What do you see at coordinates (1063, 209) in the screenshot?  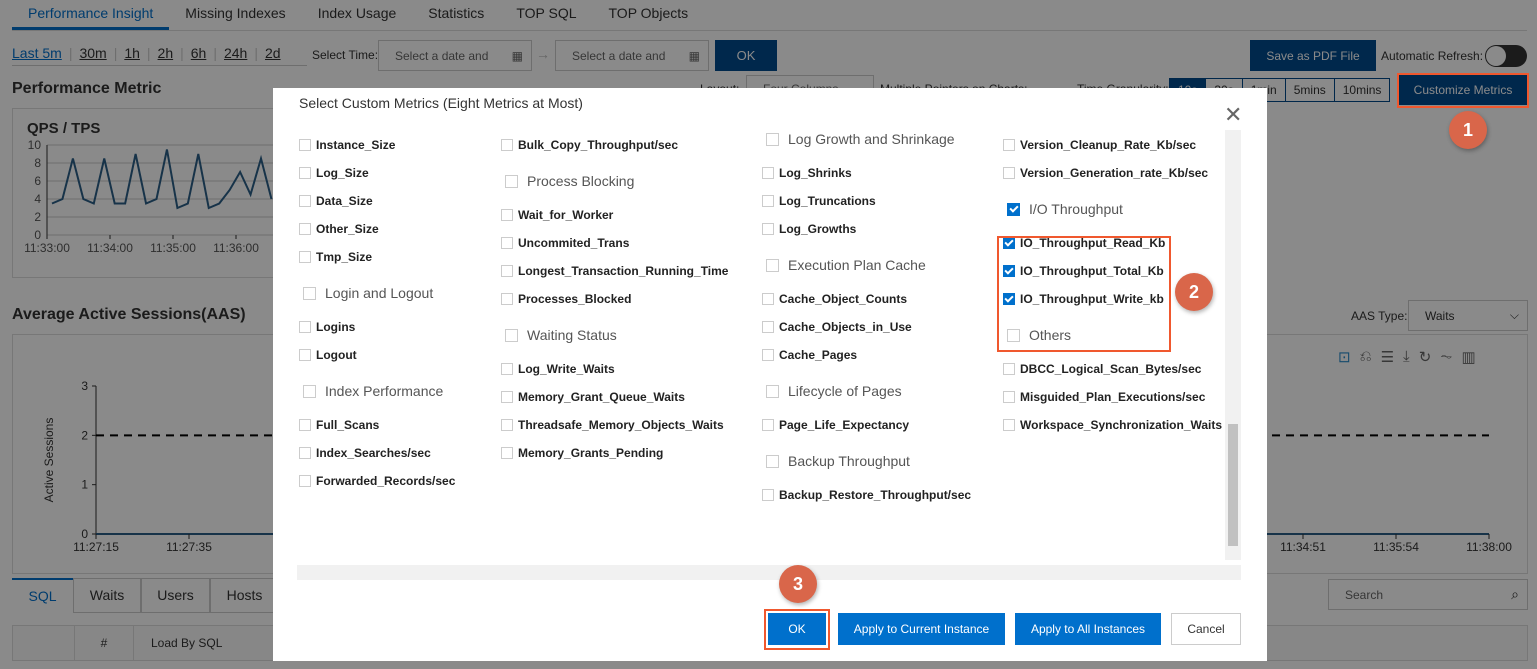 I see `metric-group: I/O Throughput` at bounding box center [1063, 209].